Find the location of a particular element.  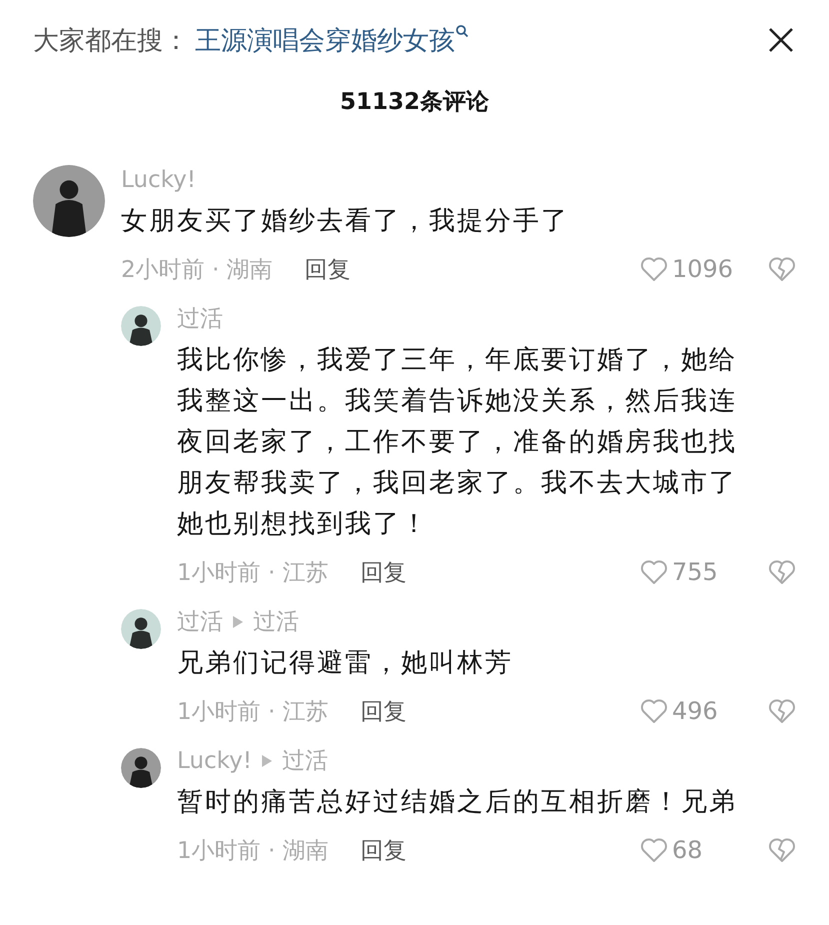

comment-count: 51132条评论 is located at coordinates (414, 102).